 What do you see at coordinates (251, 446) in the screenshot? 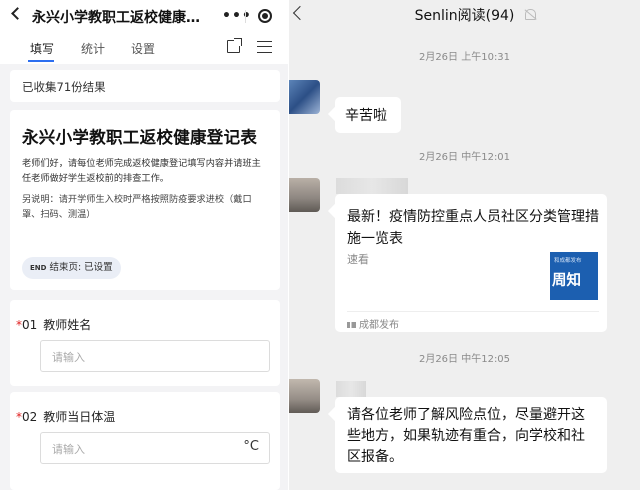
I see `celsius-unit: °C` at bounding box center [251, 446].